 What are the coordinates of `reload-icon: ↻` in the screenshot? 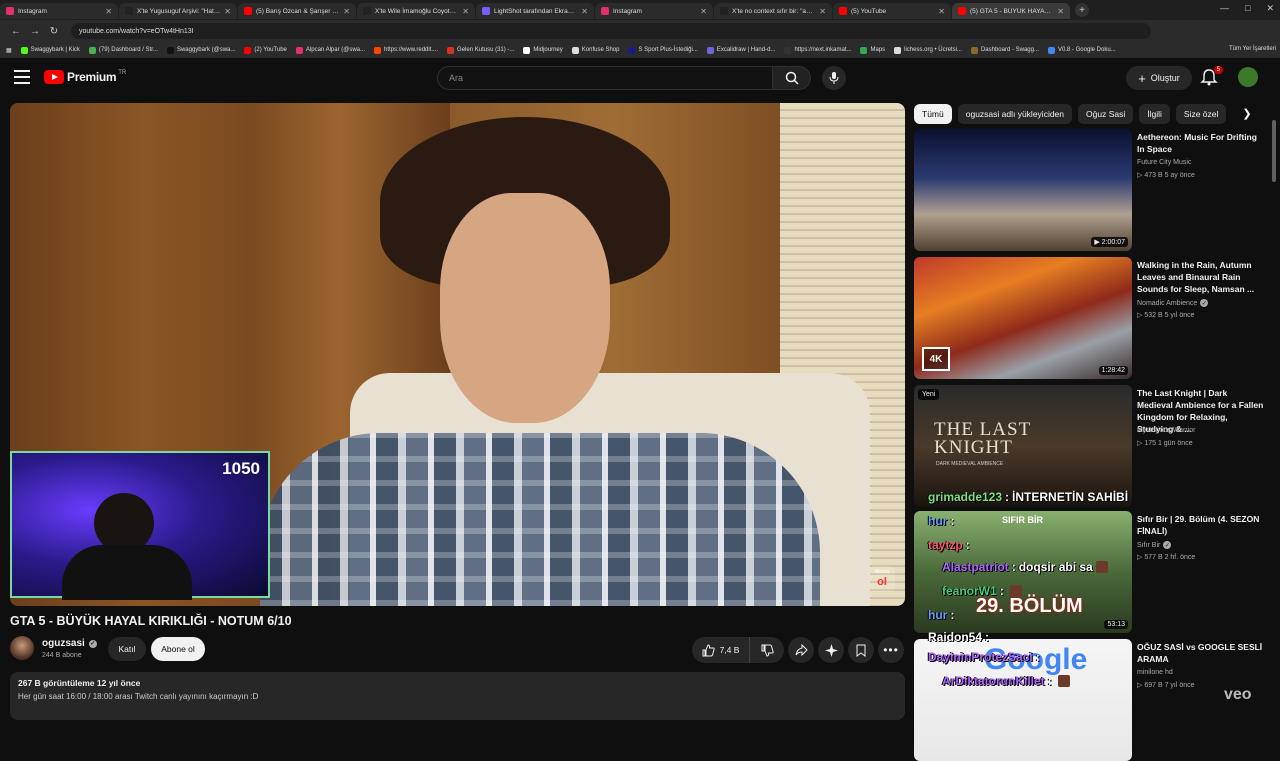 It's located at (54, 31).